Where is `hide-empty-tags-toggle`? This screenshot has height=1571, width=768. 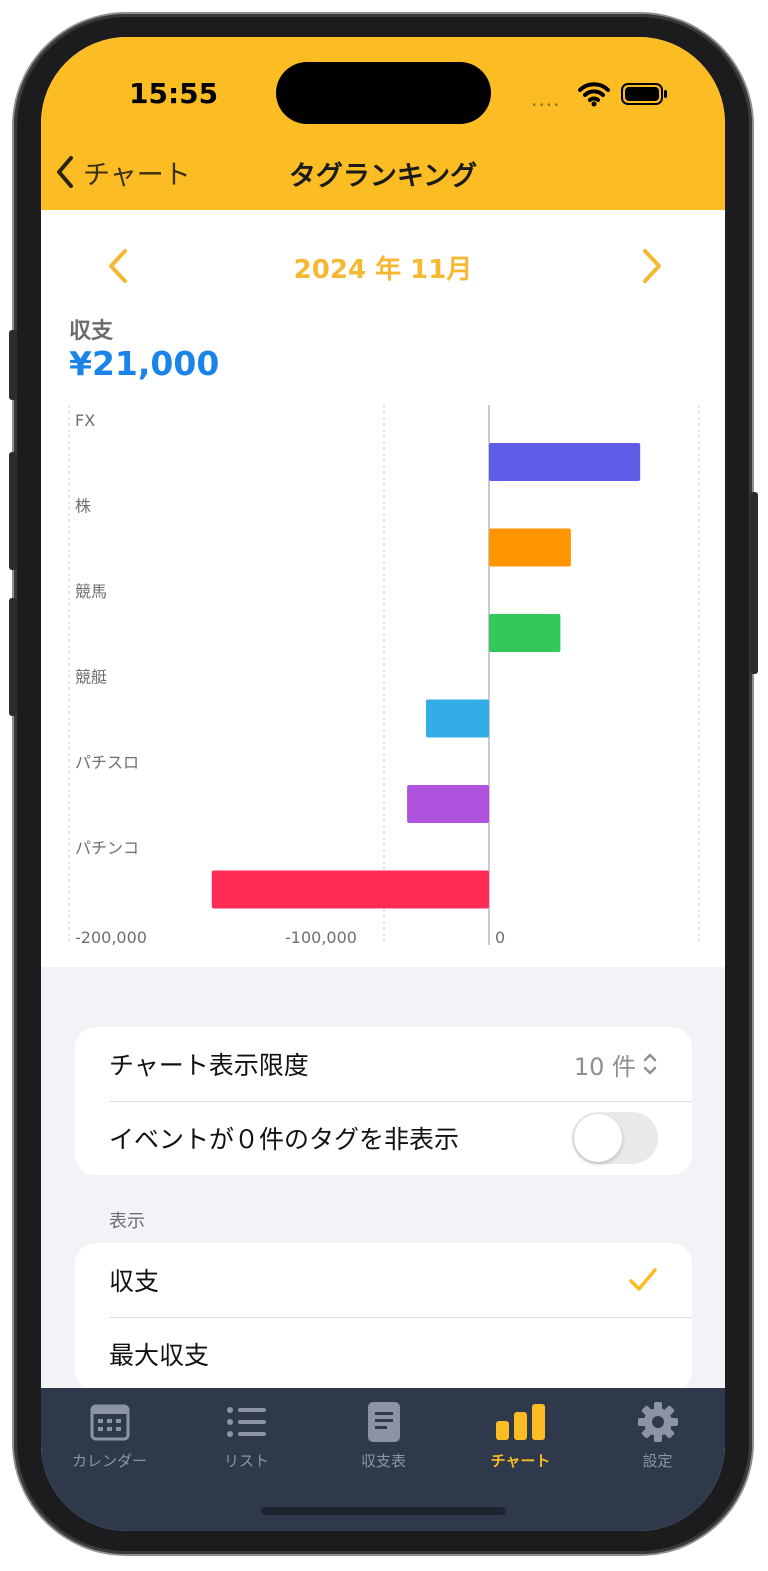
hide-empty-tags-toggle is located at coordinates (615, 1138).